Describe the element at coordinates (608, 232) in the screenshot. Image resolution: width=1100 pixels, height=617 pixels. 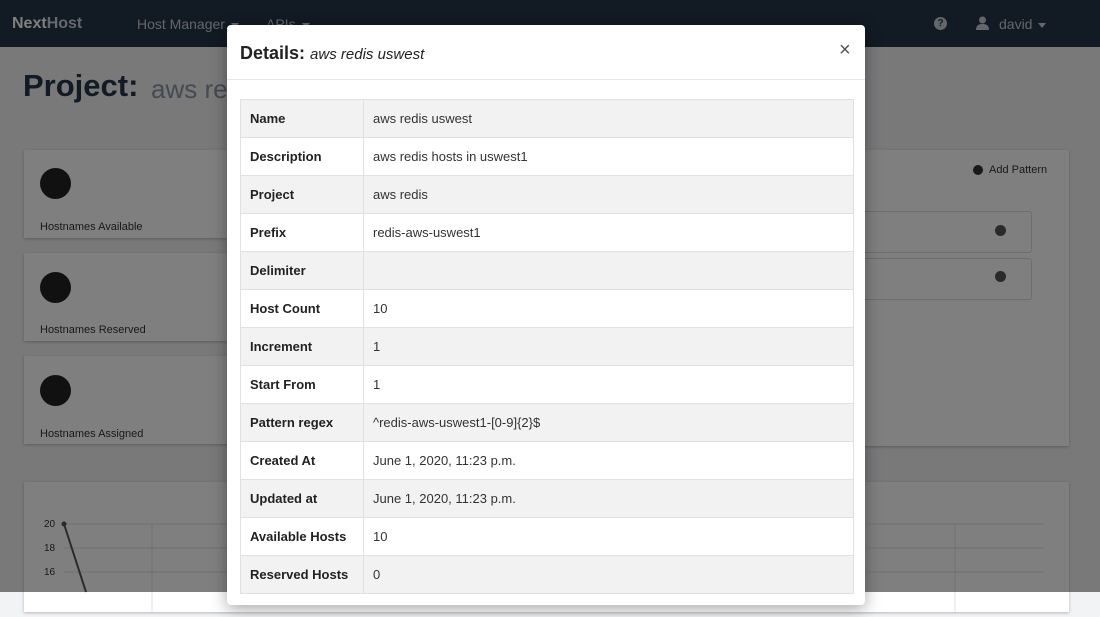
I see `row-value: redis-aws-uswest1` at that location.